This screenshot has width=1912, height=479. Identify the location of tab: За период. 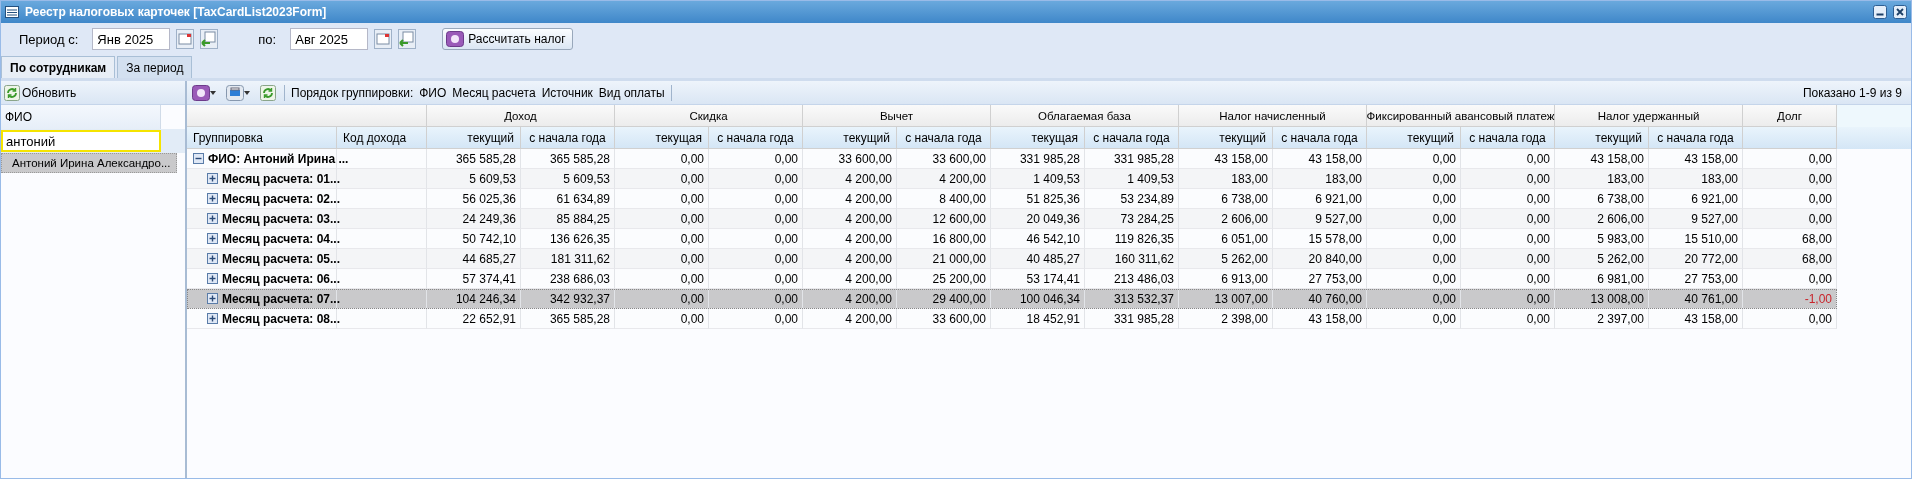
(155, 67).